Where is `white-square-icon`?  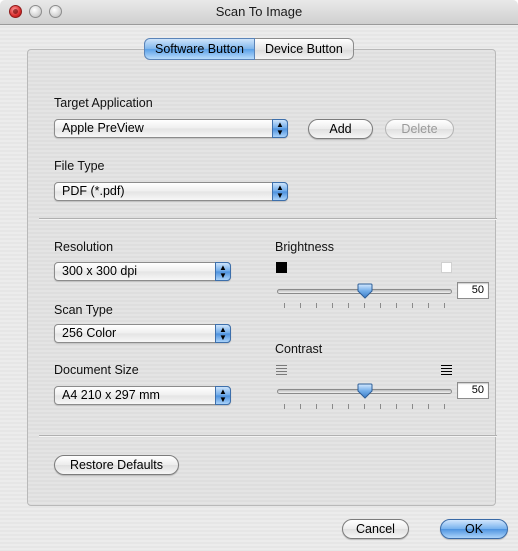 white-square-icon is located at coordinates (446, 267).